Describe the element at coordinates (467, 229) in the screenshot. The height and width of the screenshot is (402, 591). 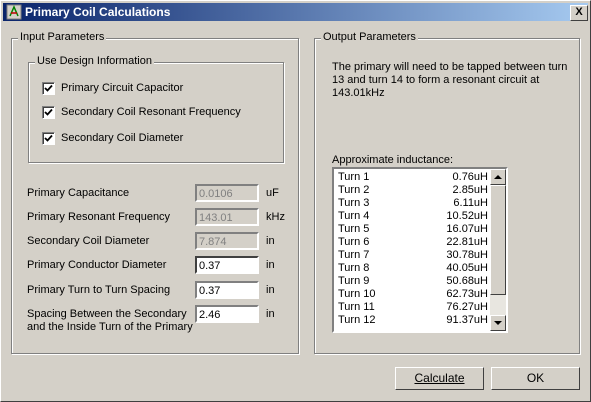
I see `inductance-value: 16.07uH` at that location.